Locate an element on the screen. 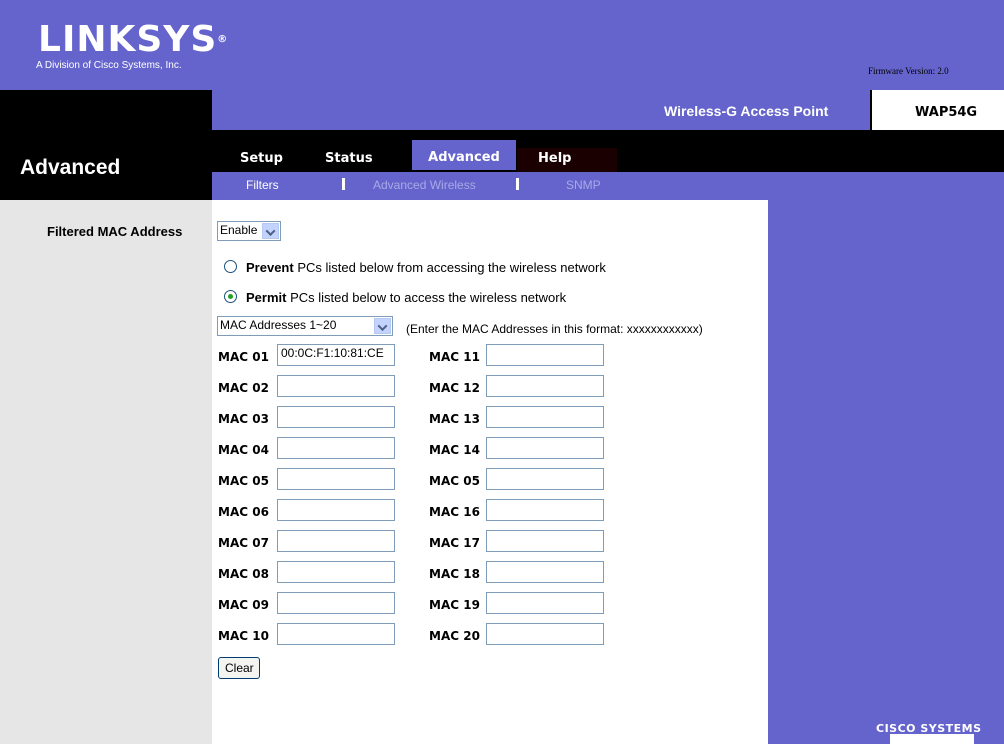 Image resolution: width=1004 pixels, height=744 pixels. filter-enable-value: Enable is located at coordinates (239, 230).